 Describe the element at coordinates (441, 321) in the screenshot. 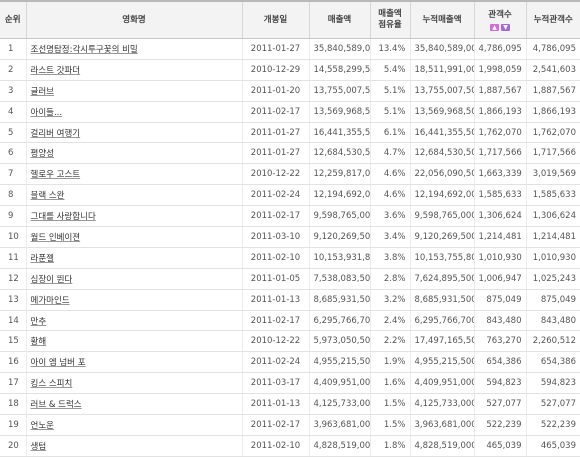

I see `cumulative-sales-cell: 6,295,766,700` at that location.